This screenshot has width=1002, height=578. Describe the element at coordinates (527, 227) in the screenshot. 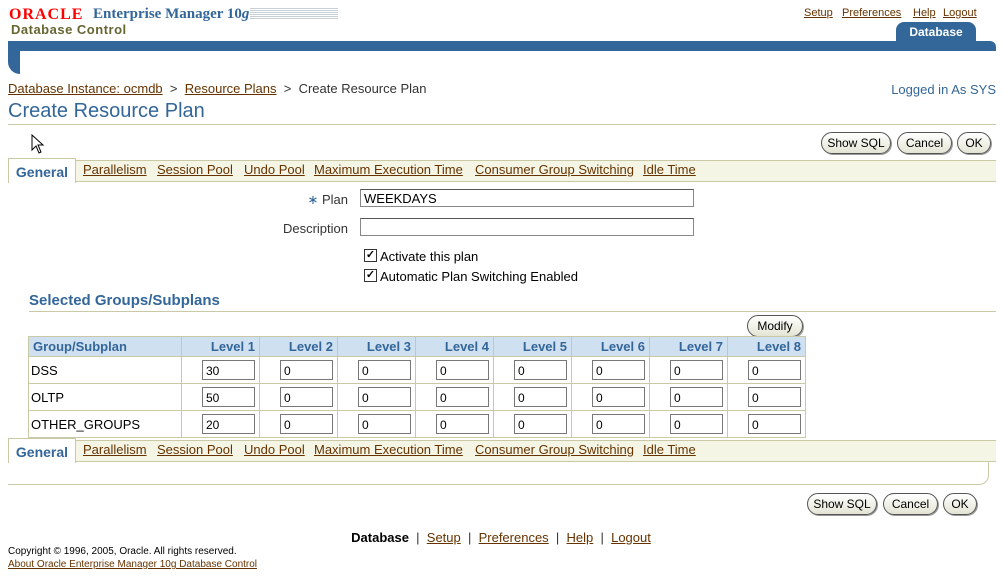

I see `description-input` at that location.